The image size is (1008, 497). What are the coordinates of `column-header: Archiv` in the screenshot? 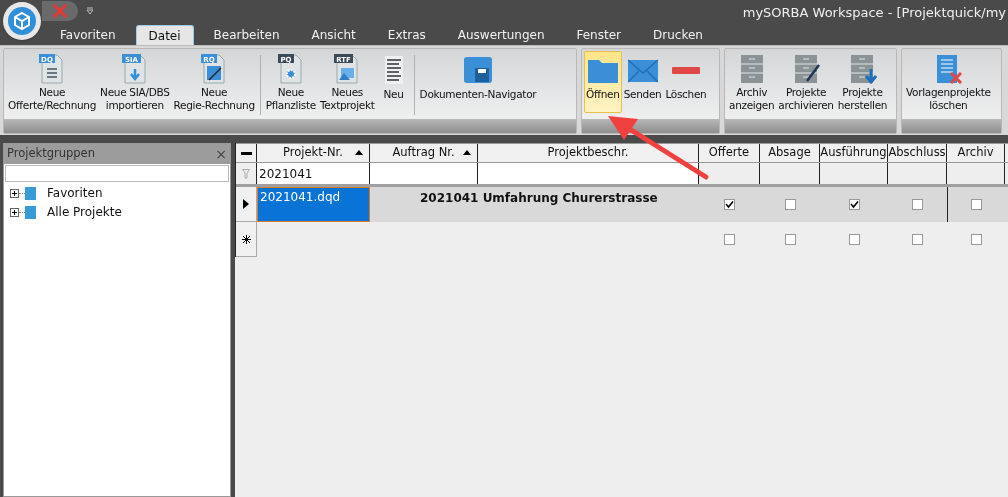 It's located at (976, 153).